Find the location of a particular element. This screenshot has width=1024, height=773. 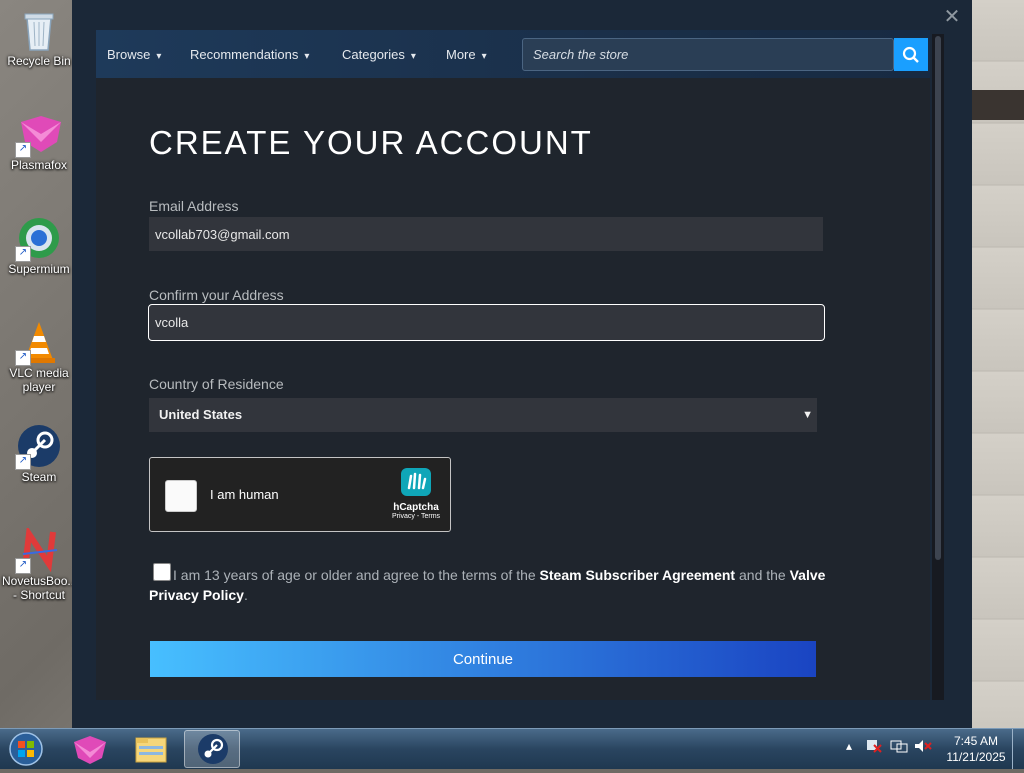

action-center-icon is located at coordinates (874, 747).